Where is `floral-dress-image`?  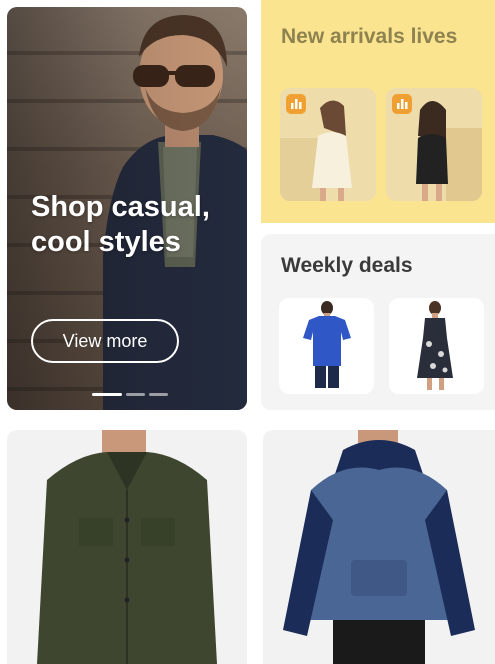 floral-dress-image is located at coordinates (435, 345).